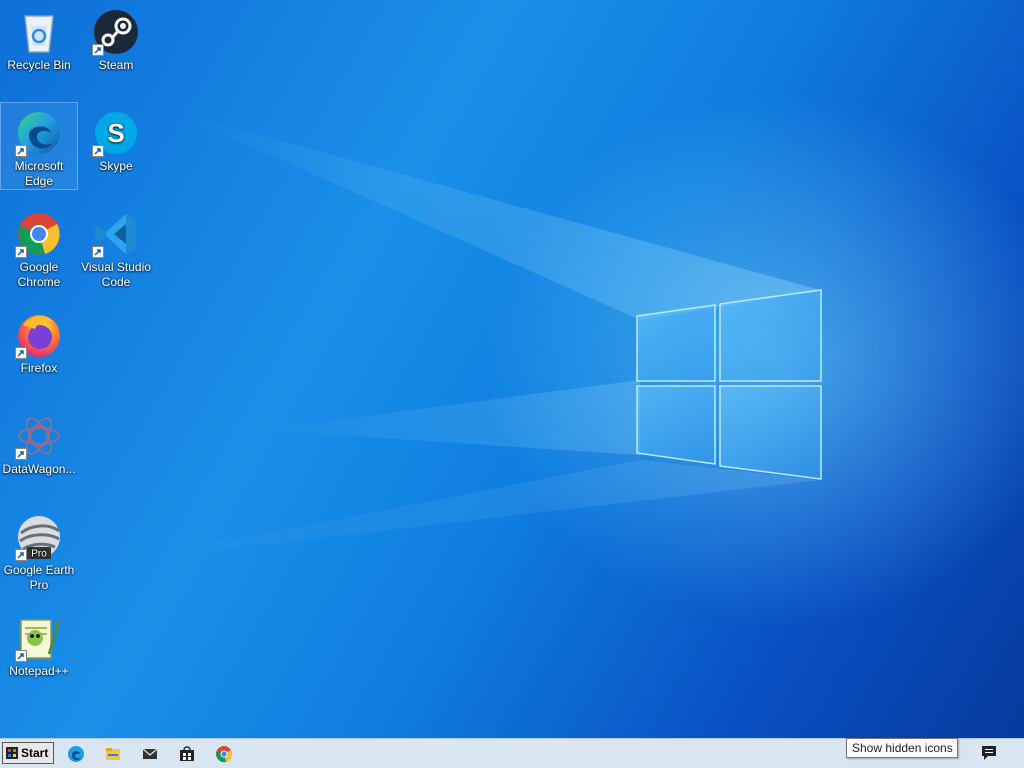  I want to click on desktop-icon-label: Steam, so click(116, 65).